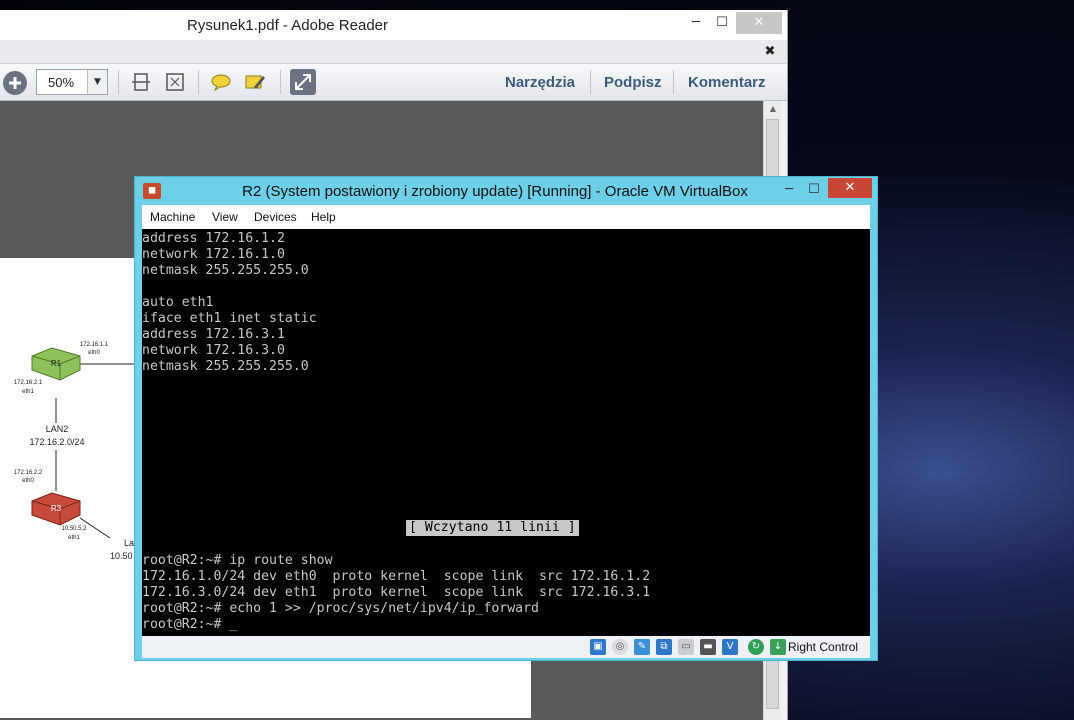 Image resolution: width=1074 pixels, height=720 pixels. What do you see at coordinates (74, 538) in the screenshot?
I see `r3-eth1-if: eth1` at bounding box center [74, 538].